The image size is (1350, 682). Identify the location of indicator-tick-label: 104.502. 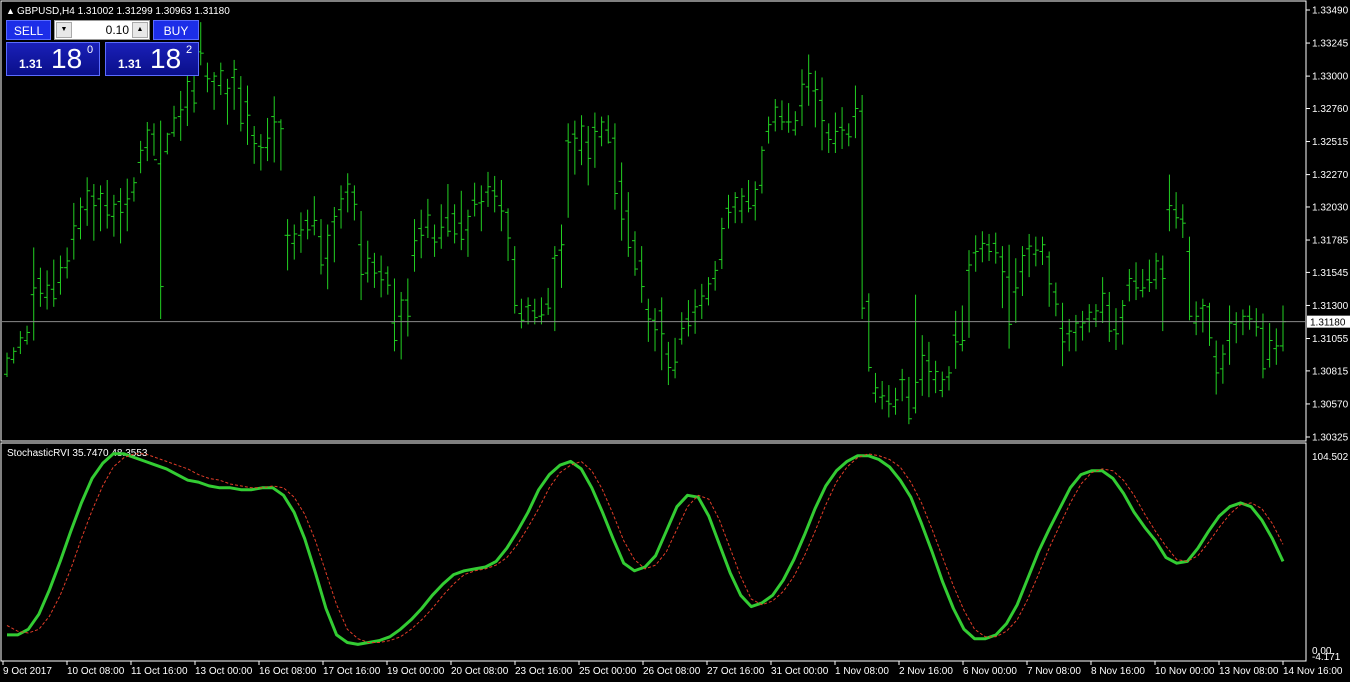
(1330, 457).